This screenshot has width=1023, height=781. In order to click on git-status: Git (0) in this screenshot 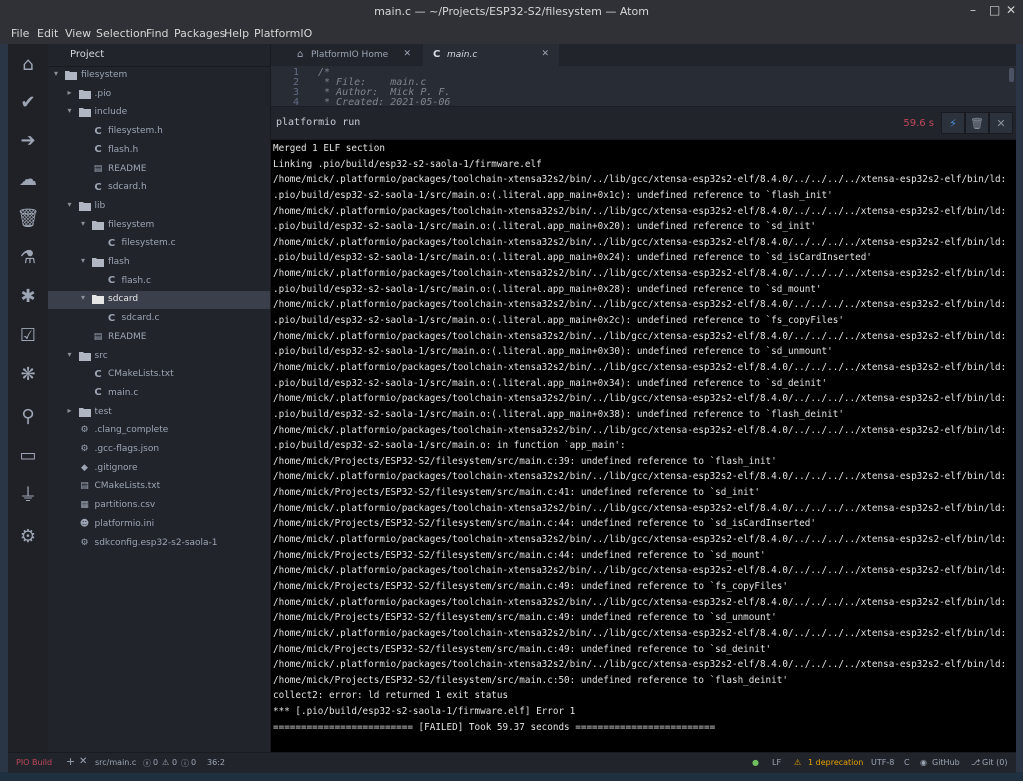, I will do `click(994, 762)`.